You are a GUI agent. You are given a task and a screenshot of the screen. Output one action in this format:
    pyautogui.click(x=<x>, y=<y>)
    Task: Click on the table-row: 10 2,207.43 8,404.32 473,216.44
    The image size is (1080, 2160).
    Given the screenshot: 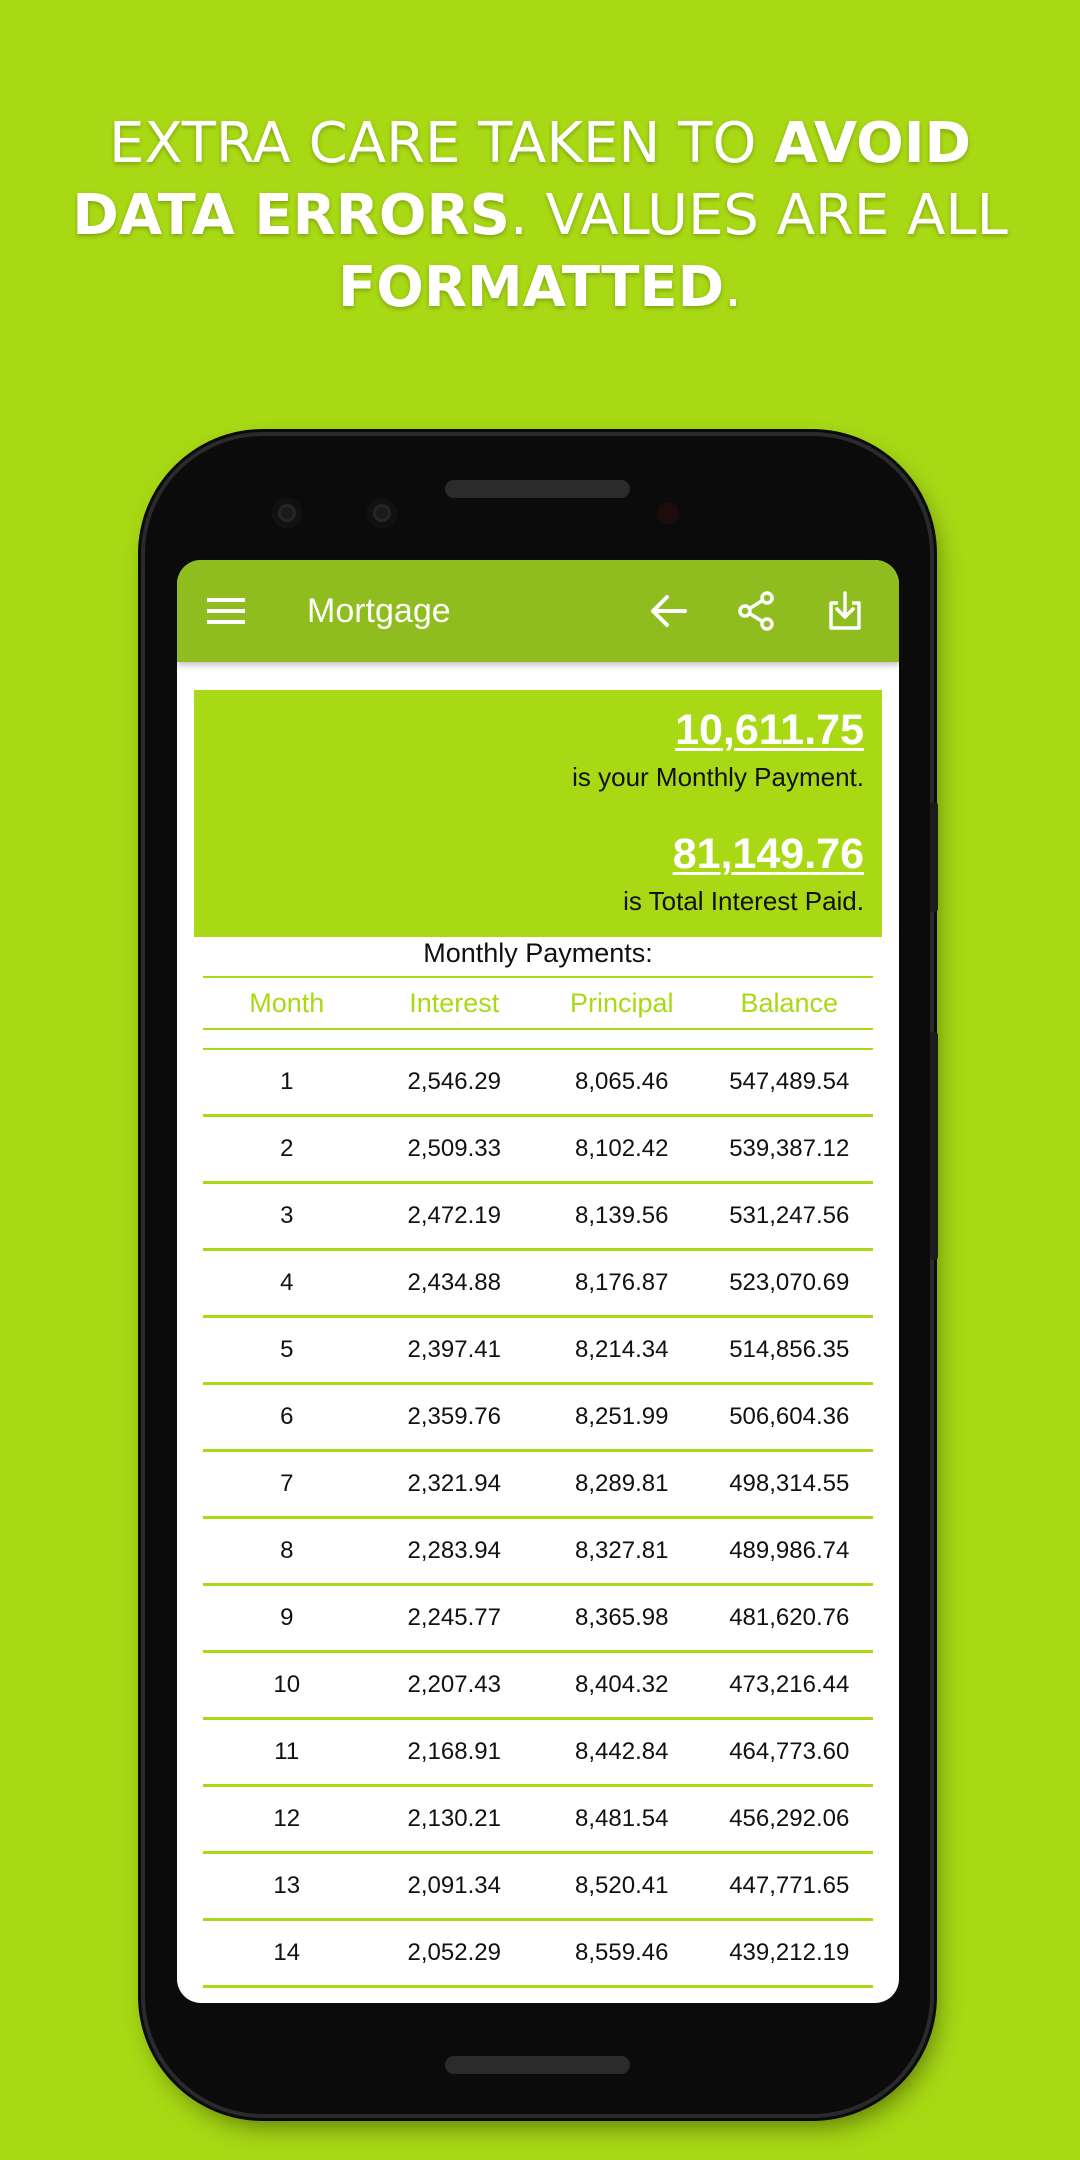 What is the action you would take?
    pyautogui.click(x=538, y=1686)
    